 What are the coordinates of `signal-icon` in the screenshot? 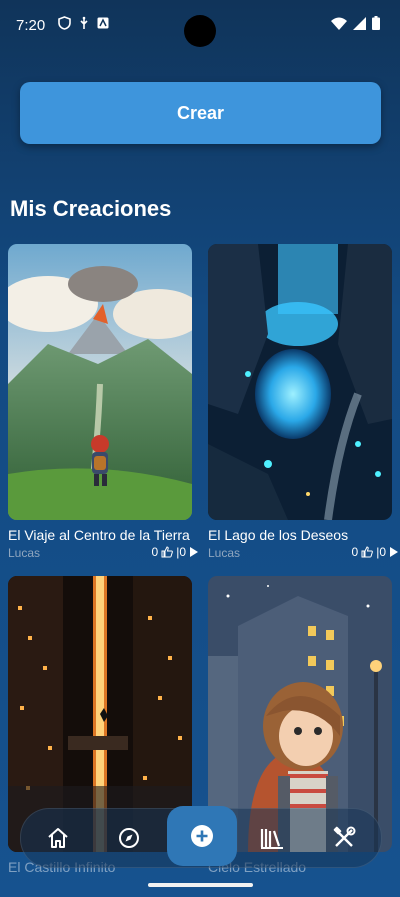 It's located at (359, 23).